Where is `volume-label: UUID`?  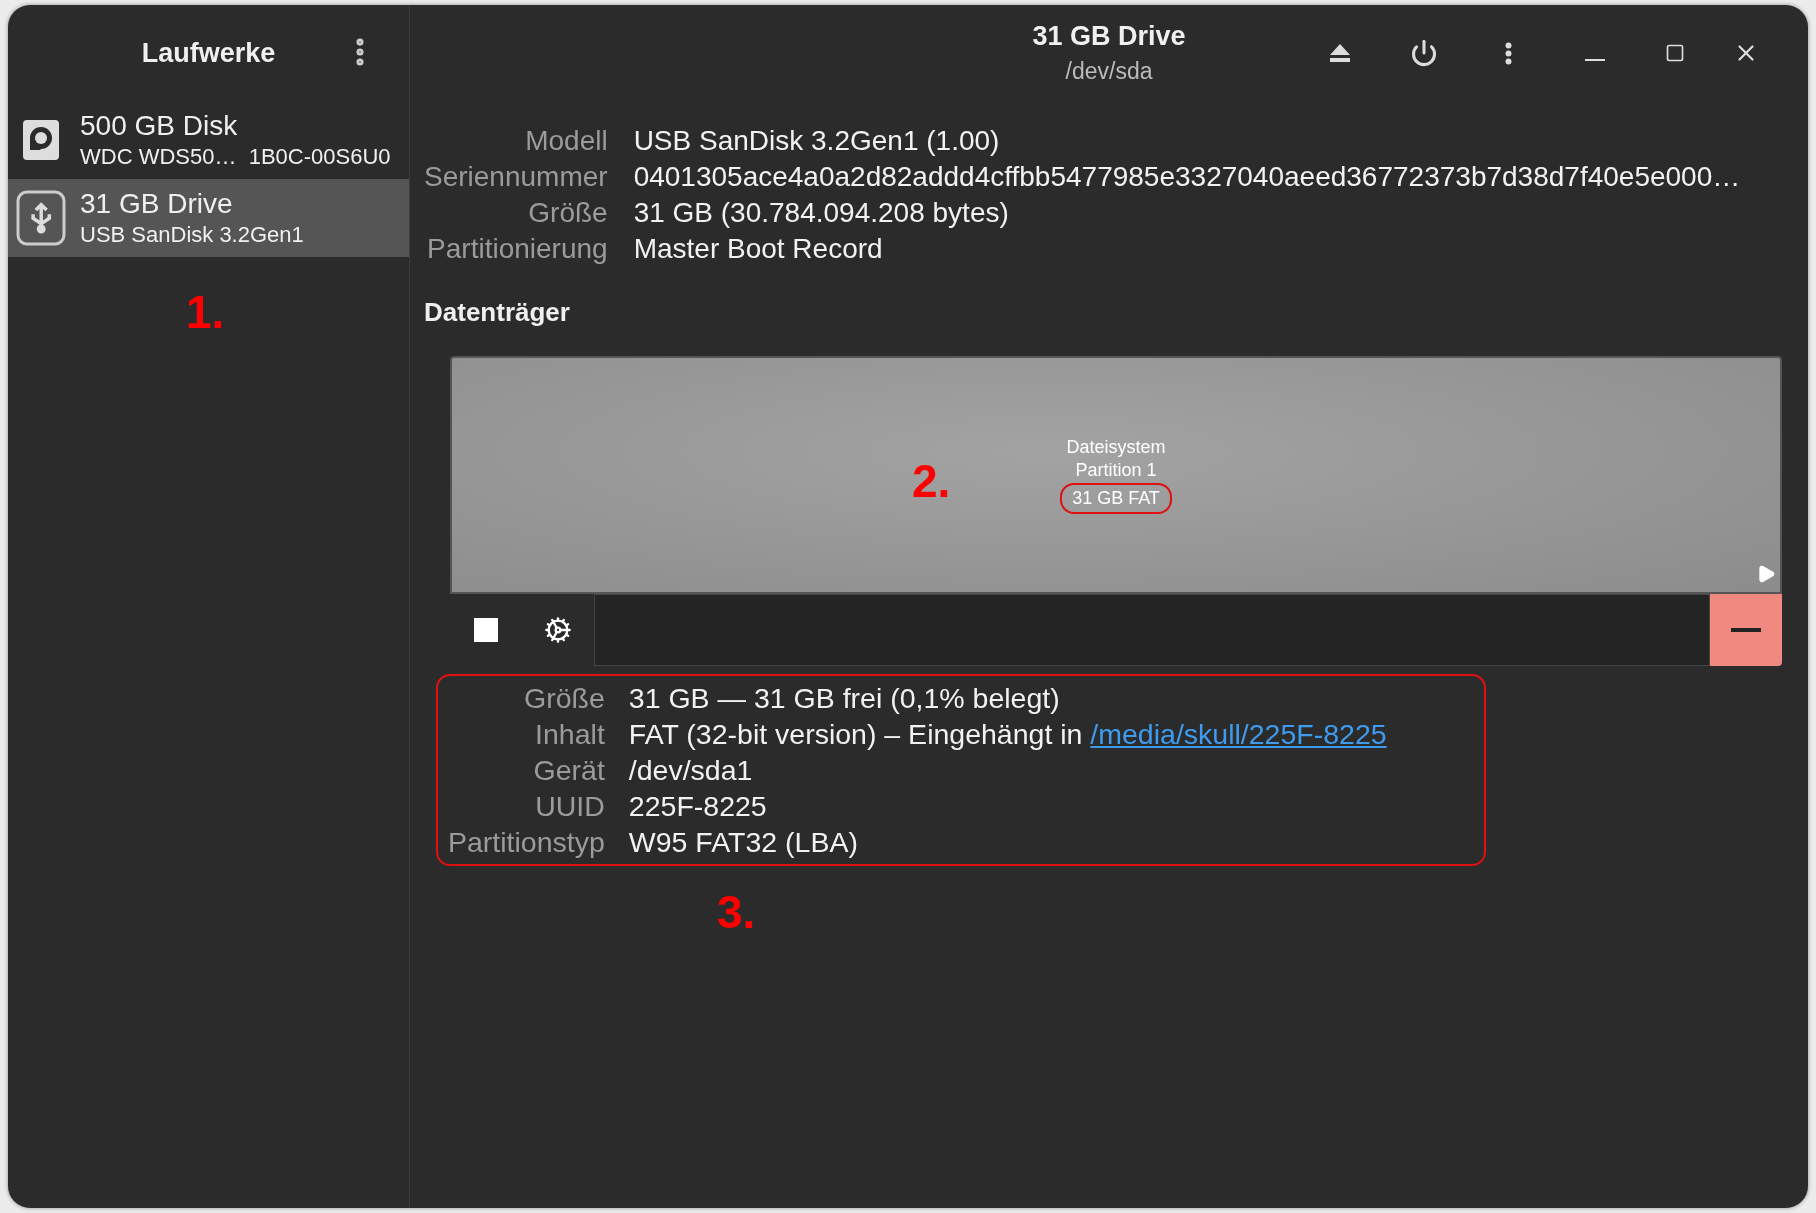
volume-label: UUID is located at coordinates (569, 806).